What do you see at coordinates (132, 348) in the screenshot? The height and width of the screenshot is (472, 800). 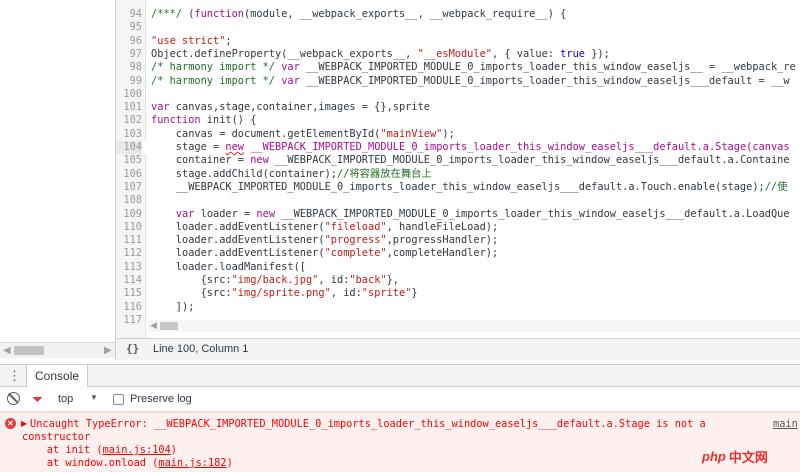 I see `pretty-print-button: {}` at bounding box center [132, 348].